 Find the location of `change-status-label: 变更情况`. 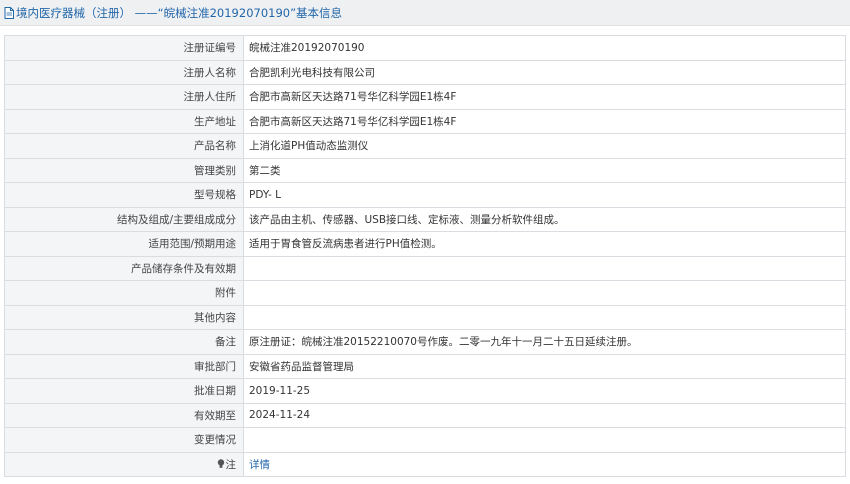

change-status-label: 变更情况 is located at coordinates (124, 440).